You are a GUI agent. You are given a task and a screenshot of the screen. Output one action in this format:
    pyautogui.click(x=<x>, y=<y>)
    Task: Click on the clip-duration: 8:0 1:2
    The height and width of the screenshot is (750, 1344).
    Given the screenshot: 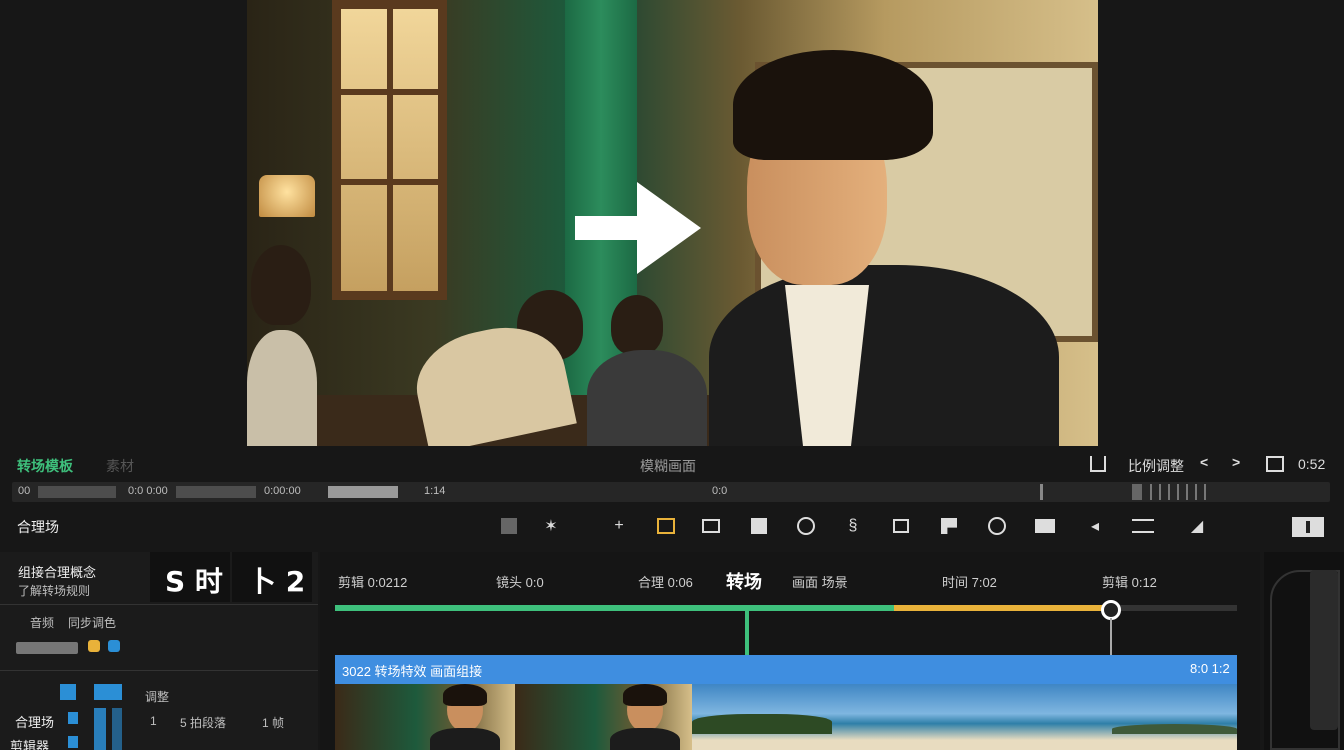 What is the action you would take?
    pyautogui.click(x=1210, y=668)
    